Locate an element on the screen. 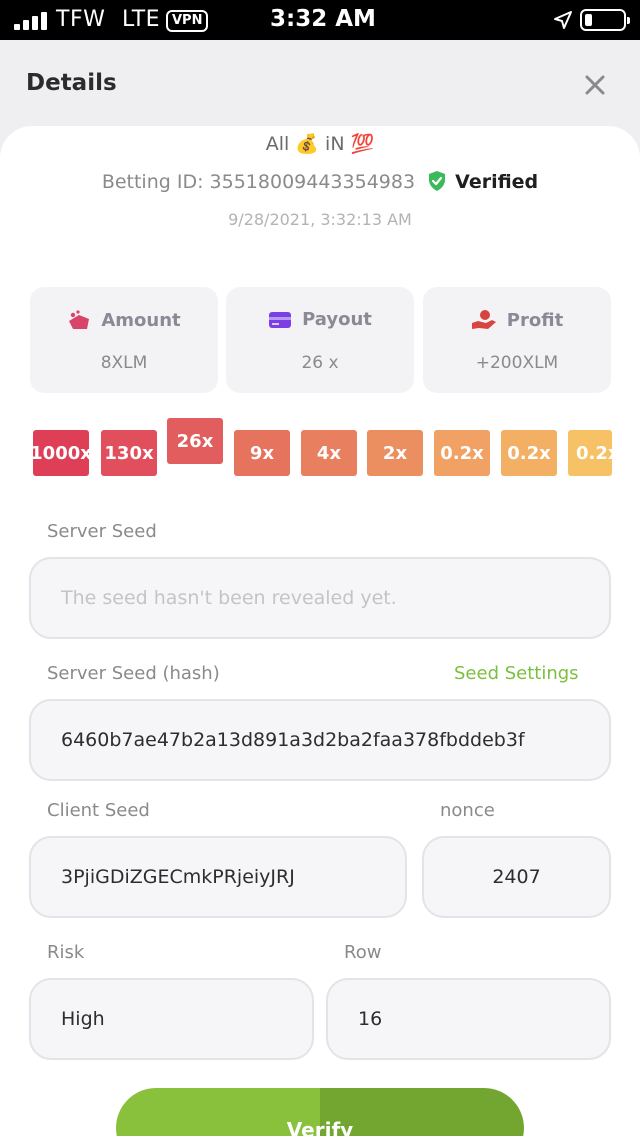 This screenshot has height=1136, width=640. hand-money-icon is located at coordinates (483, 319).